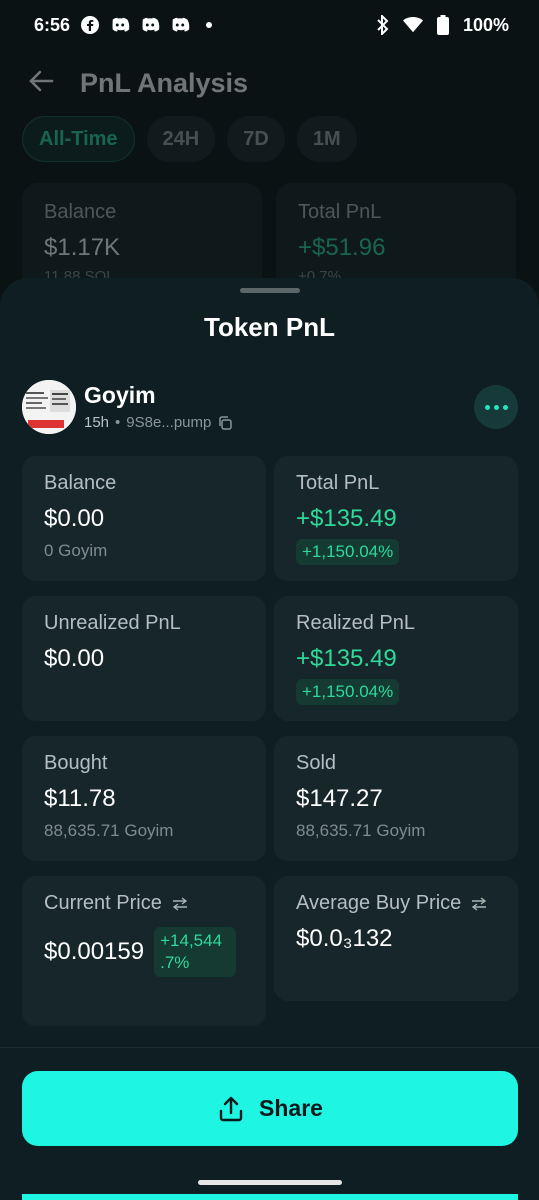  Describe the element at coordinates (270, 1197) in the screenshot. I see `teal-strip` at that location.